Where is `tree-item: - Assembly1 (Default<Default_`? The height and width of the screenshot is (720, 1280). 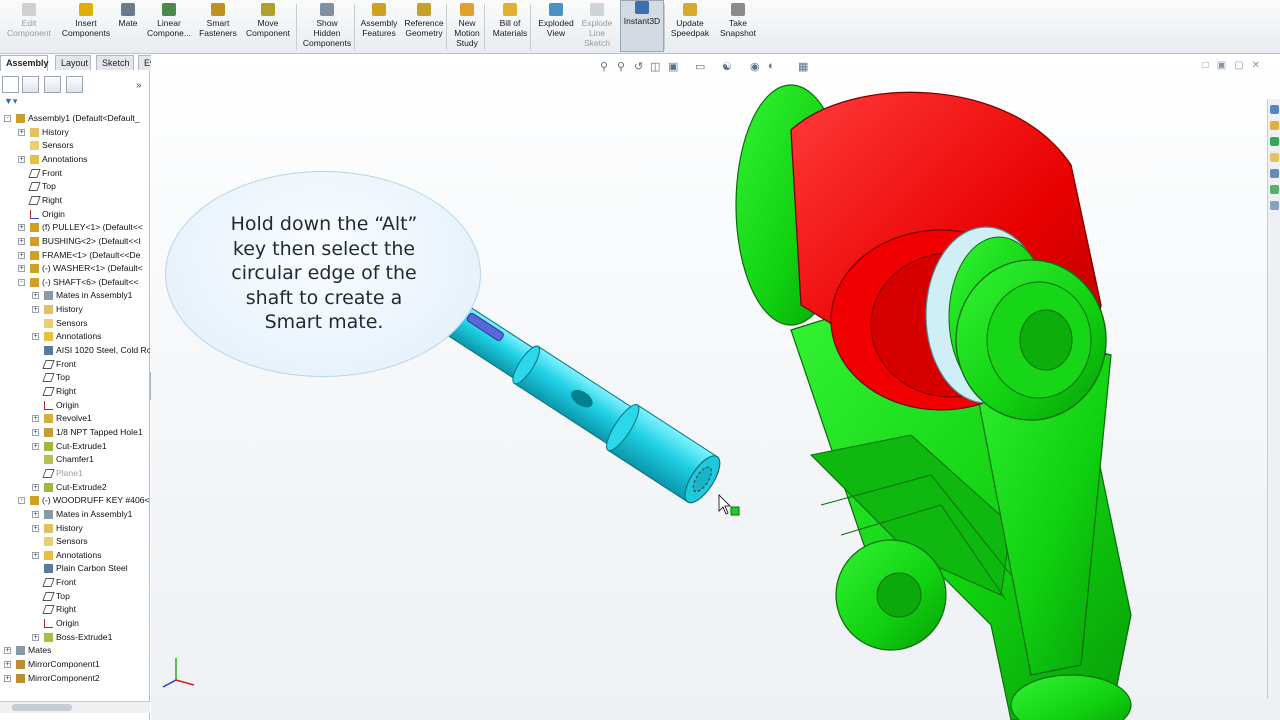
tree-item: - Assembly1 (Default<Default_ is located at coordinates (75, 118).